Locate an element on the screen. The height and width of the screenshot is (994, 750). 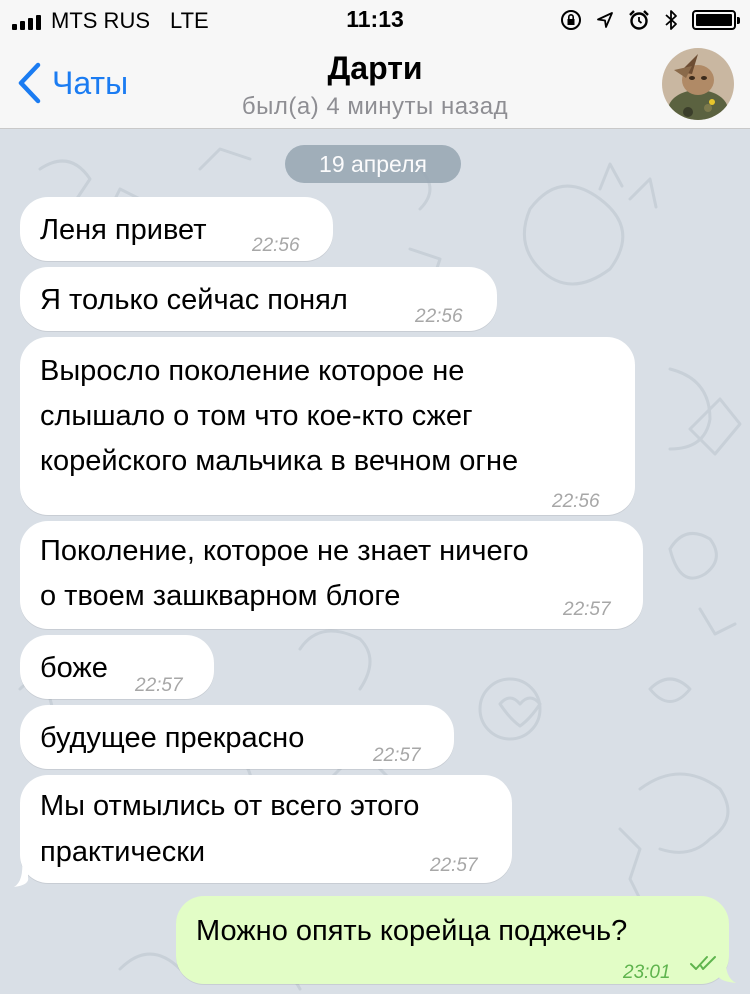
back-button-label: Чаты is located at coordinates (90, 82).